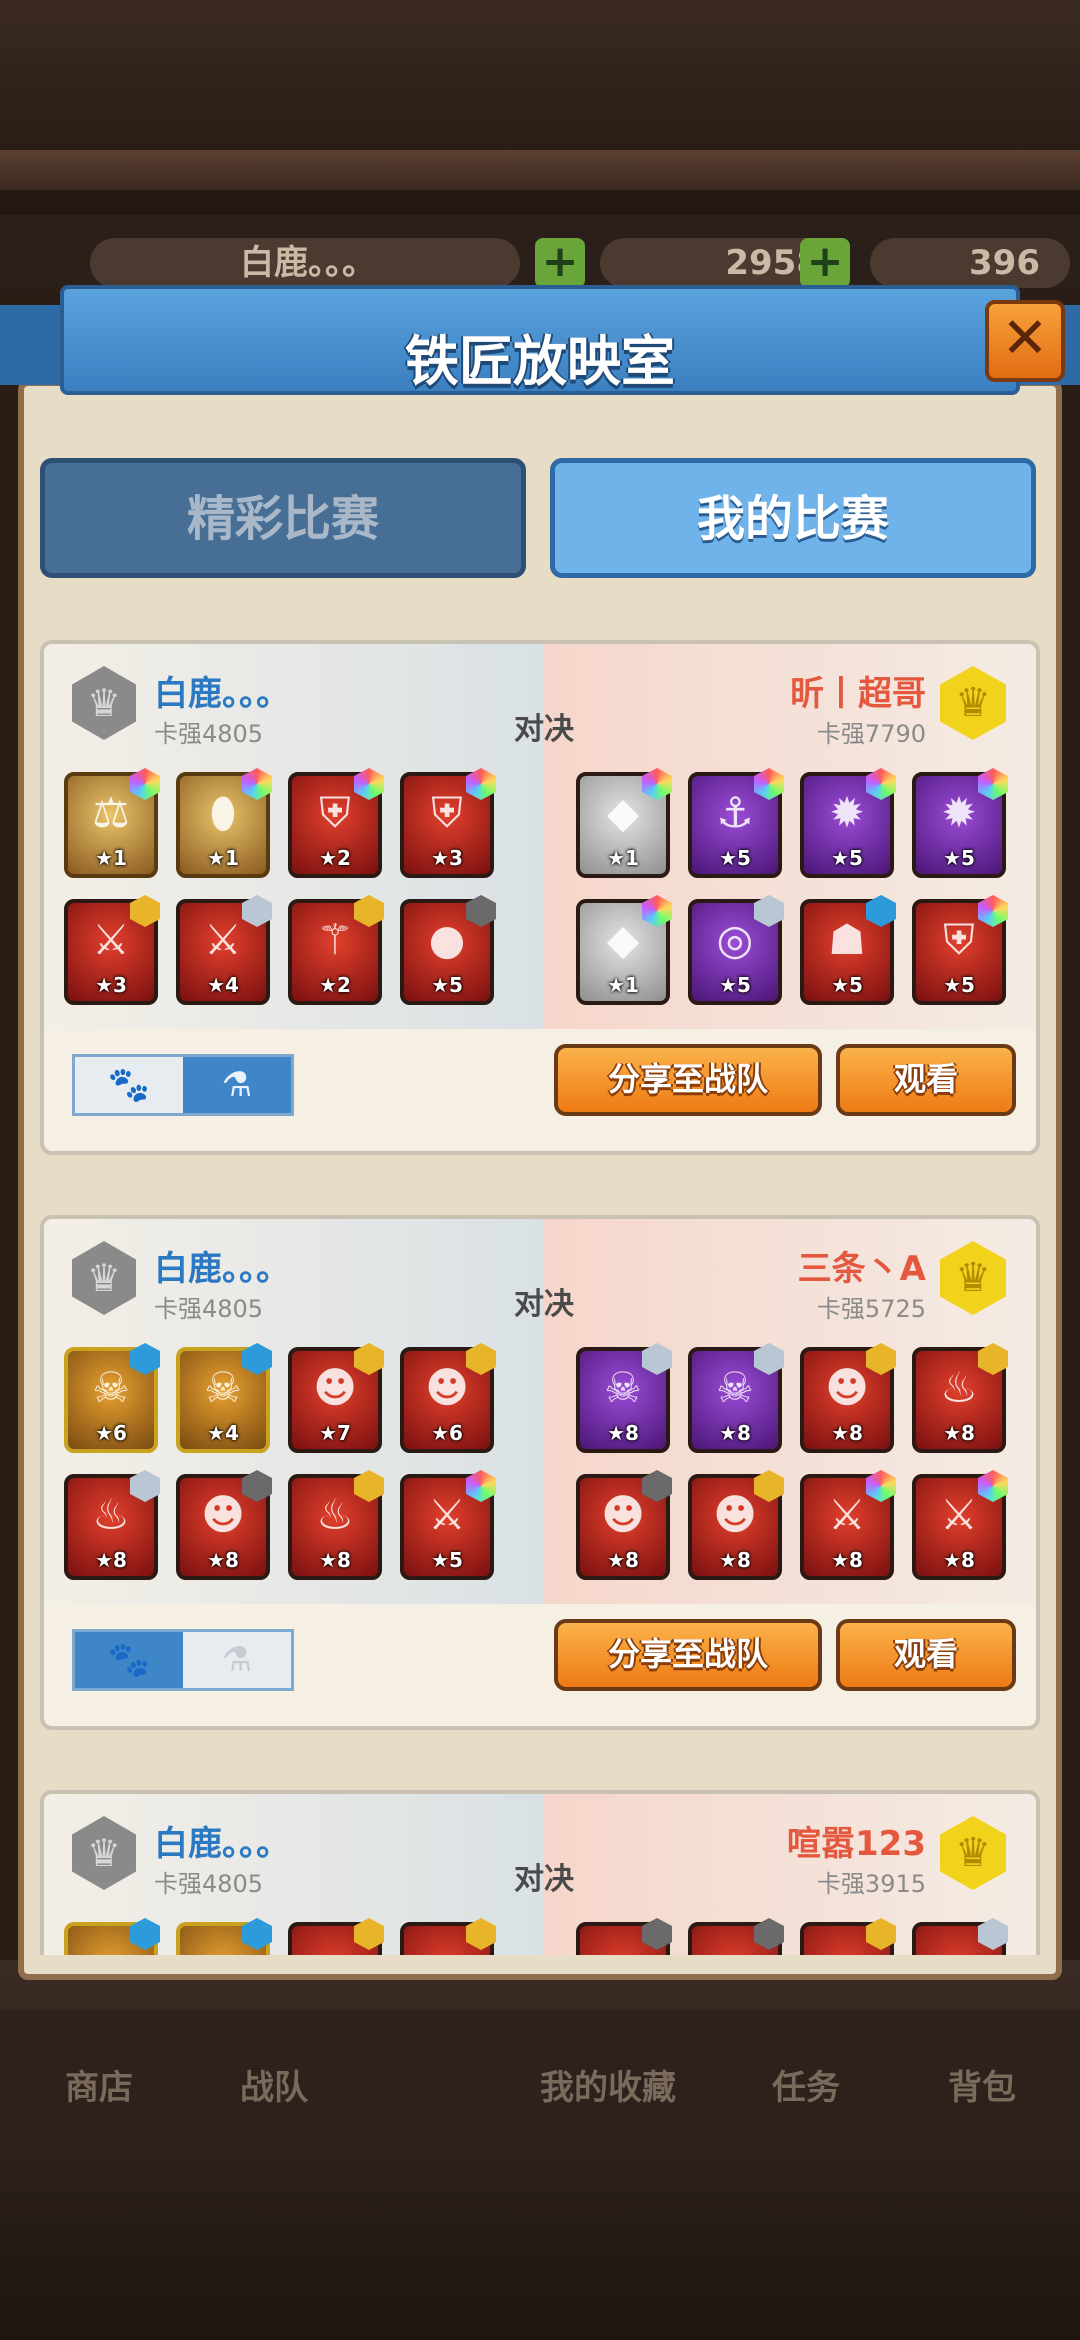 This screenshot has height=2340, width=1080. I want to click on left-item-slot: ● ★5, so click(448, 950).